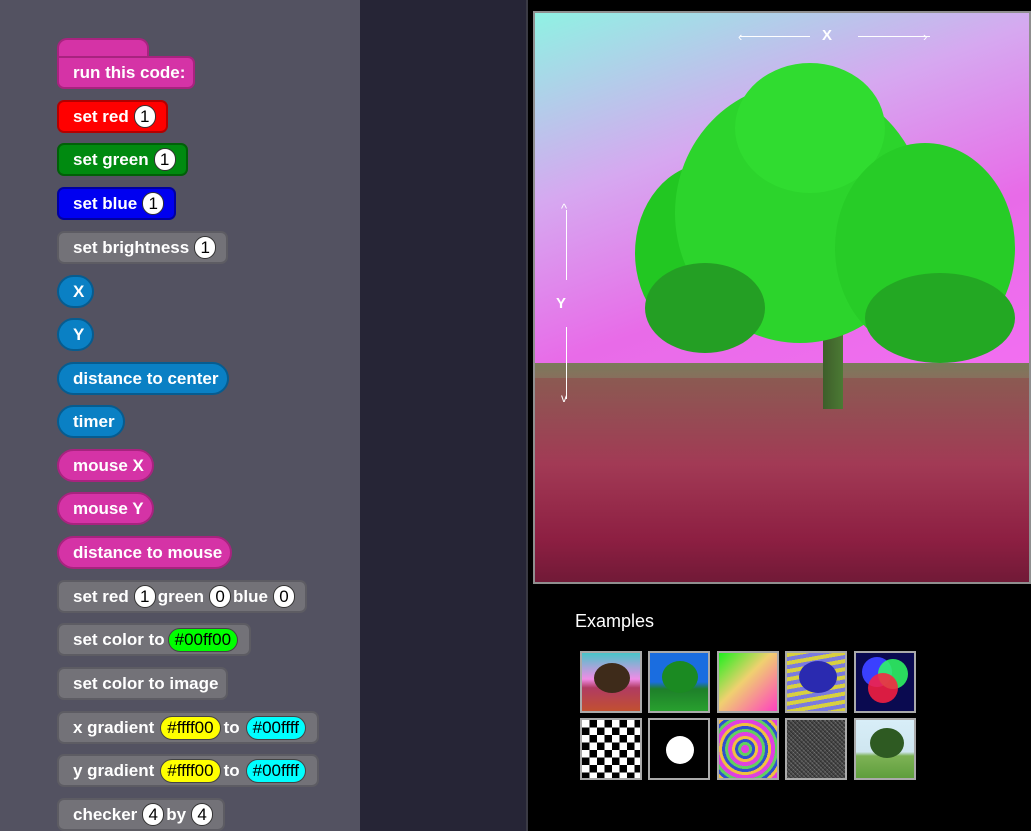 The height and width of the screenshot is (831, 1031). I want to click on distance-to-center-block: distance to center, so click(143, 378).